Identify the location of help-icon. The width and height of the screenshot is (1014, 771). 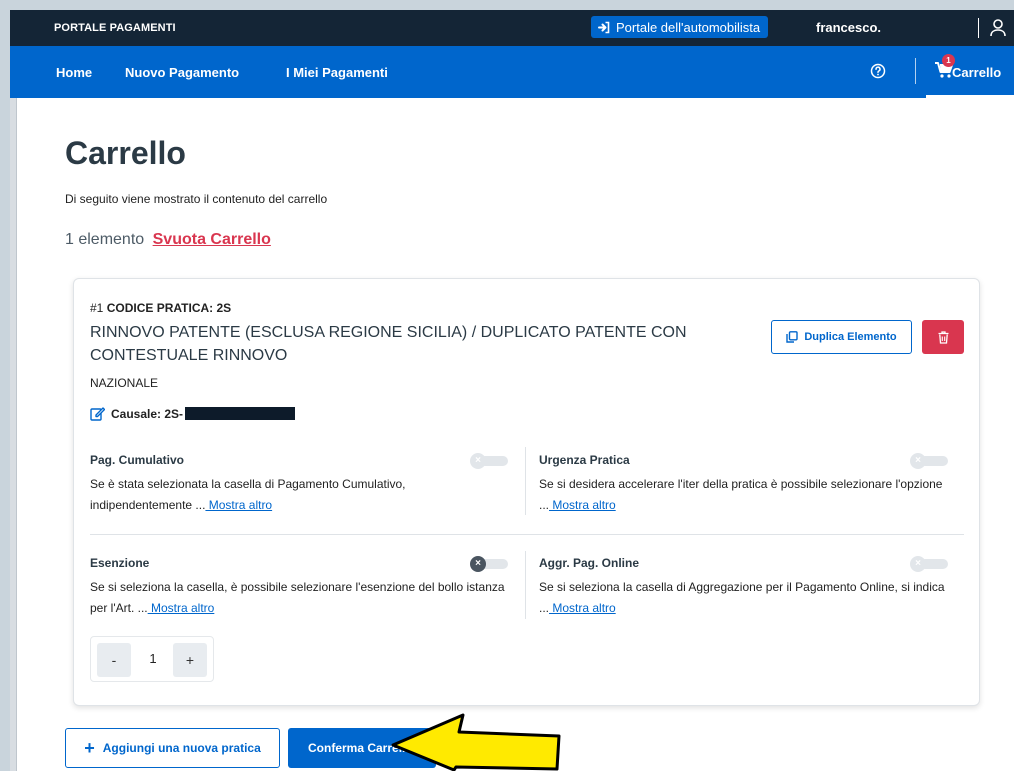
(878, 71).